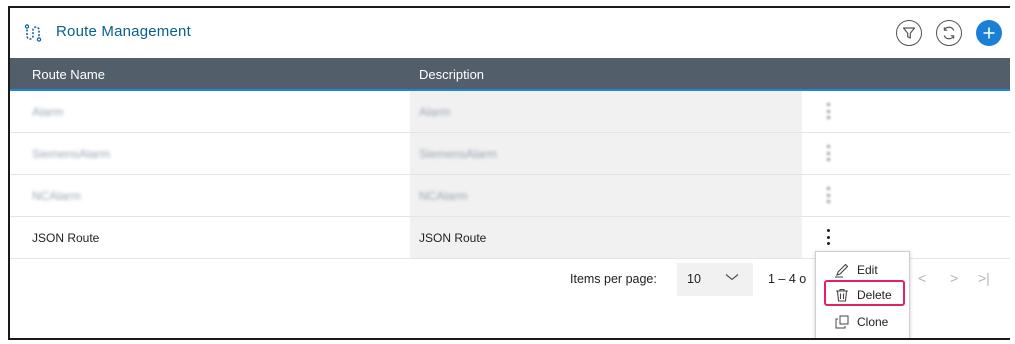 The width and height of the screenshot is (1015, 344). I want to click on clone-icon, so click(842, 322).